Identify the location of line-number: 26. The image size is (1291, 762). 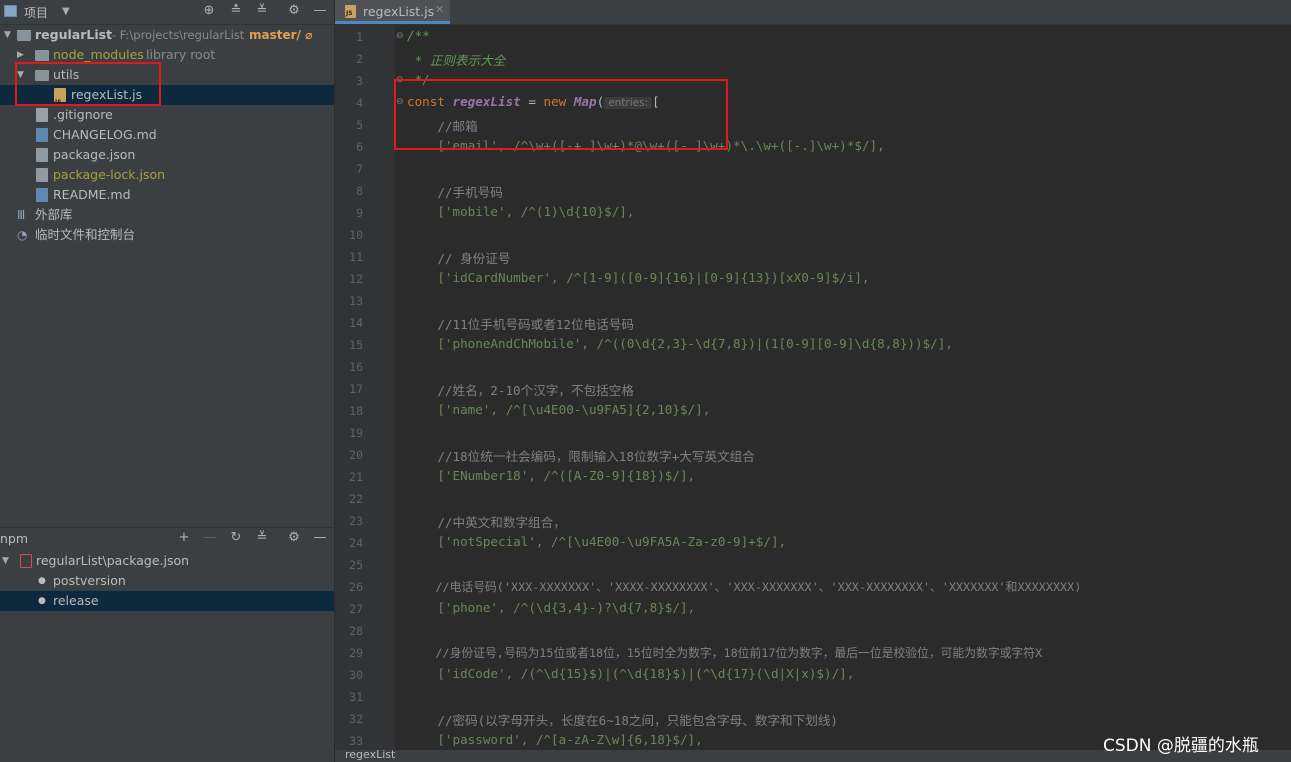
(356, 587).